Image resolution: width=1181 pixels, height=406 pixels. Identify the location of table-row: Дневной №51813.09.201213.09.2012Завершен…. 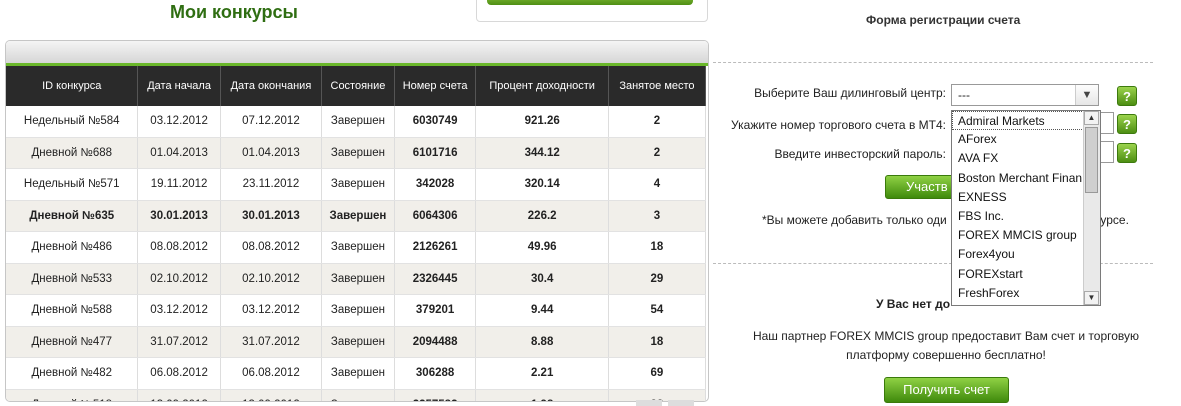
(356, 395).